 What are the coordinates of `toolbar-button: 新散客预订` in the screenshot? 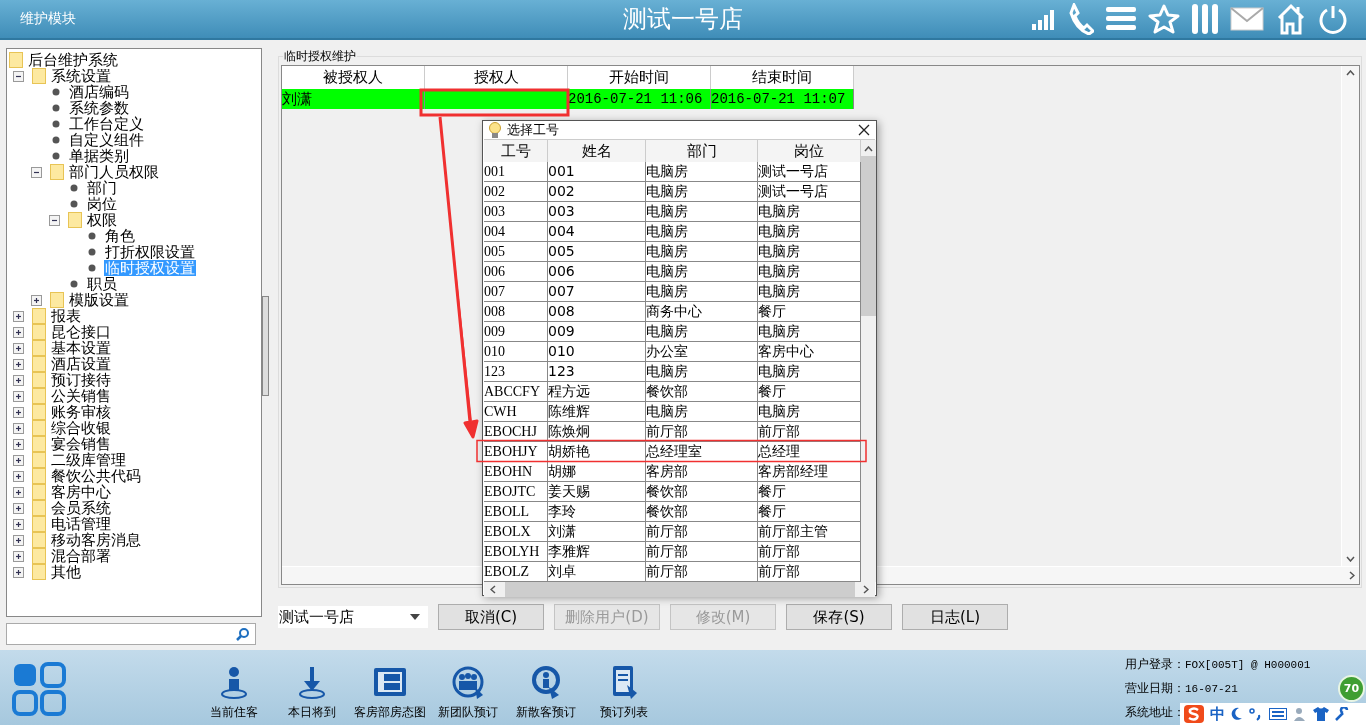 It's located at (546, 693).